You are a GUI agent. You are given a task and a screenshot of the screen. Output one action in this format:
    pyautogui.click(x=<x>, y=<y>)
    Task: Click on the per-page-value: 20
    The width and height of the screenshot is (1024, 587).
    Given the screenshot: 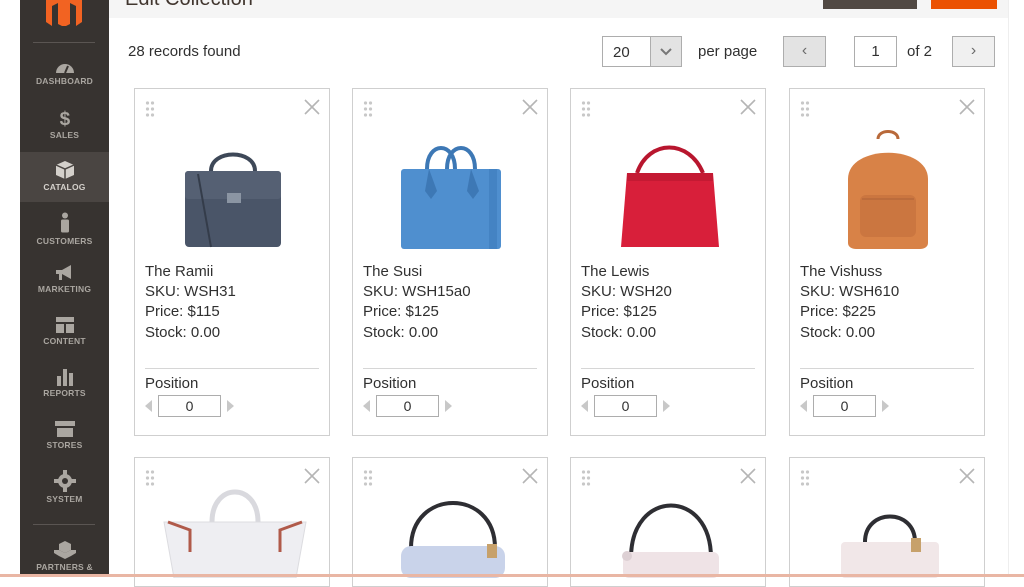 What is the action you would take?
    pyautogui.click(x=621, y=52)
    